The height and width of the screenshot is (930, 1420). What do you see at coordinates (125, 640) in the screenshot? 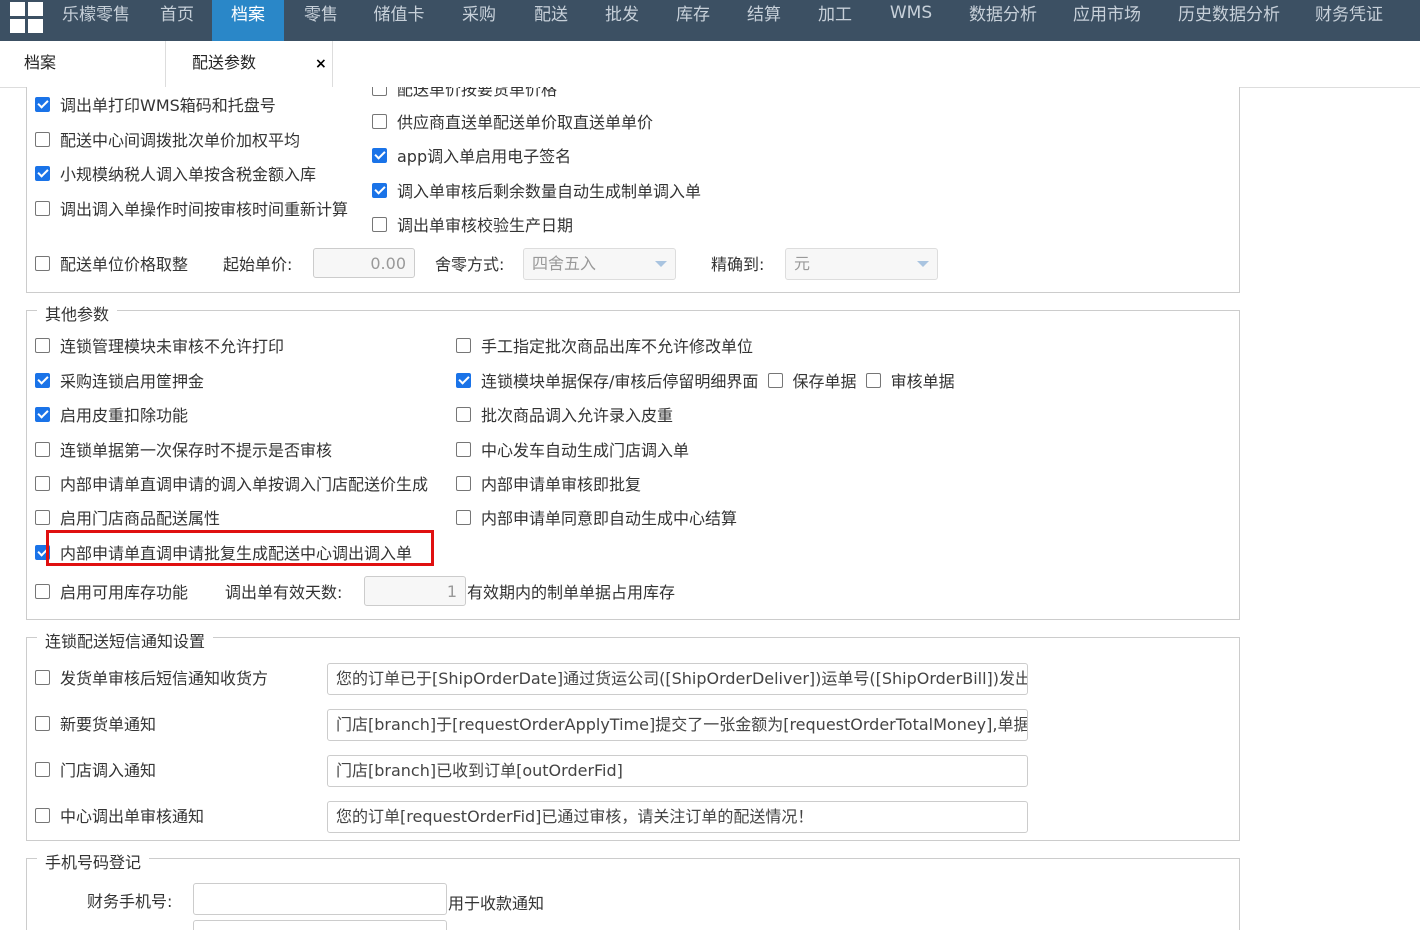
I see `sms-settings-legend: 连锁配送短信通知设置` at bounding box center [125, 640].